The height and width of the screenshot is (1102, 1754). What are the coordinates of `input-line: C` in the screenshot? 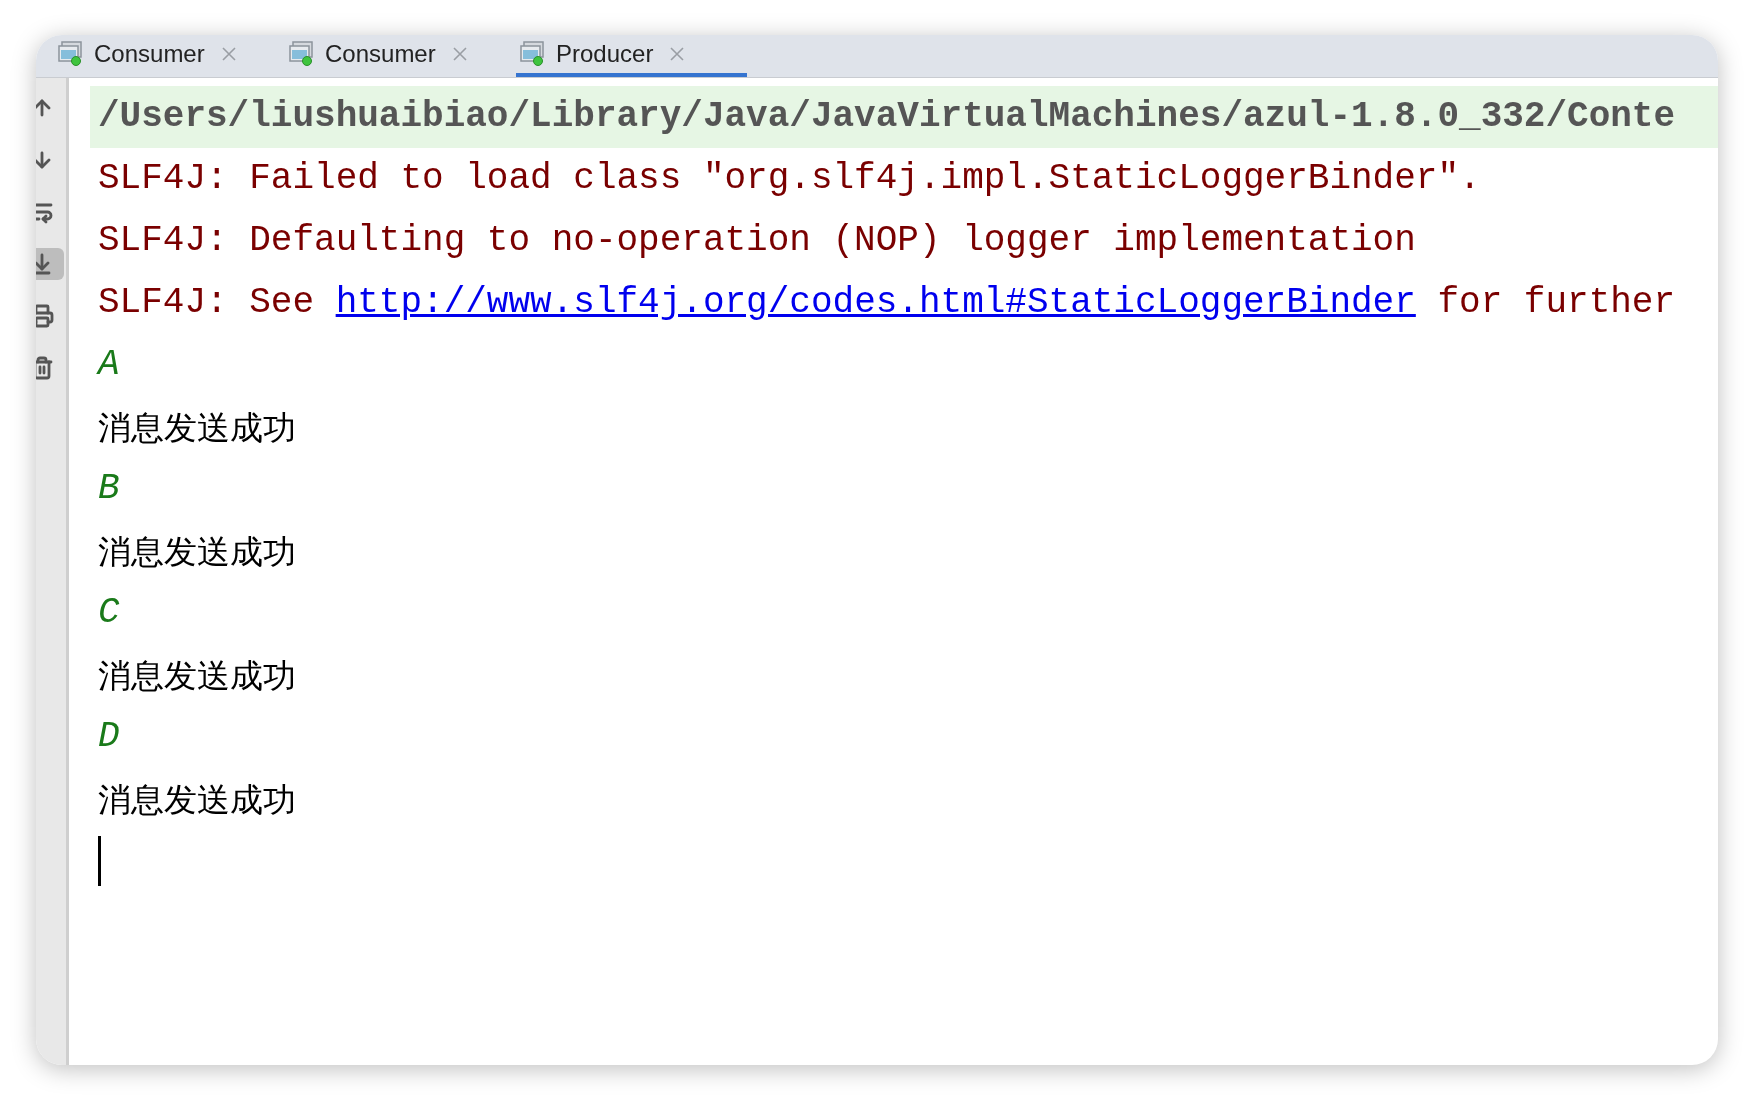 It's located at (109, 613).